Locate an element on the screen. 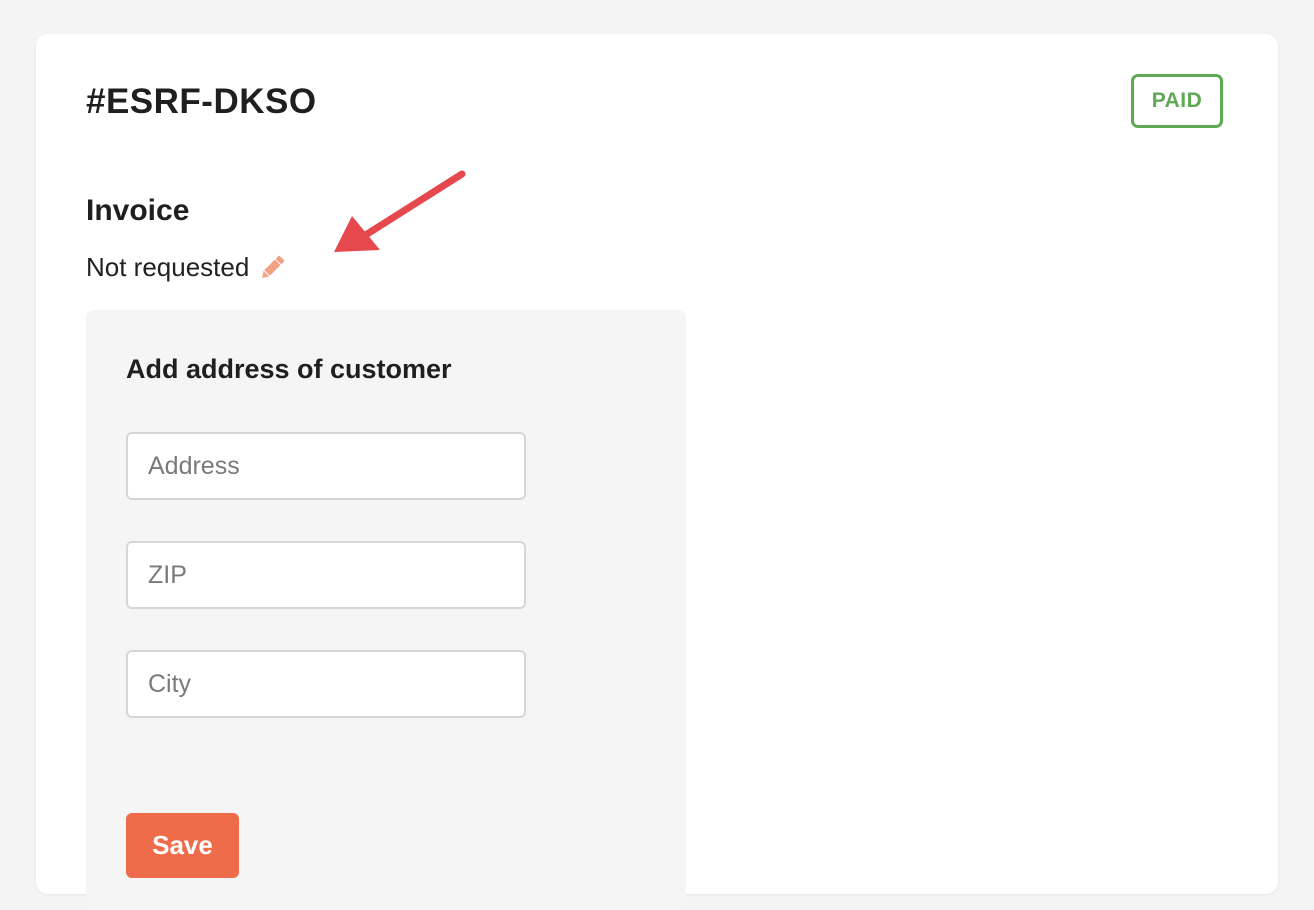  status-badge: PAID is located at coordinates (1177, 101).